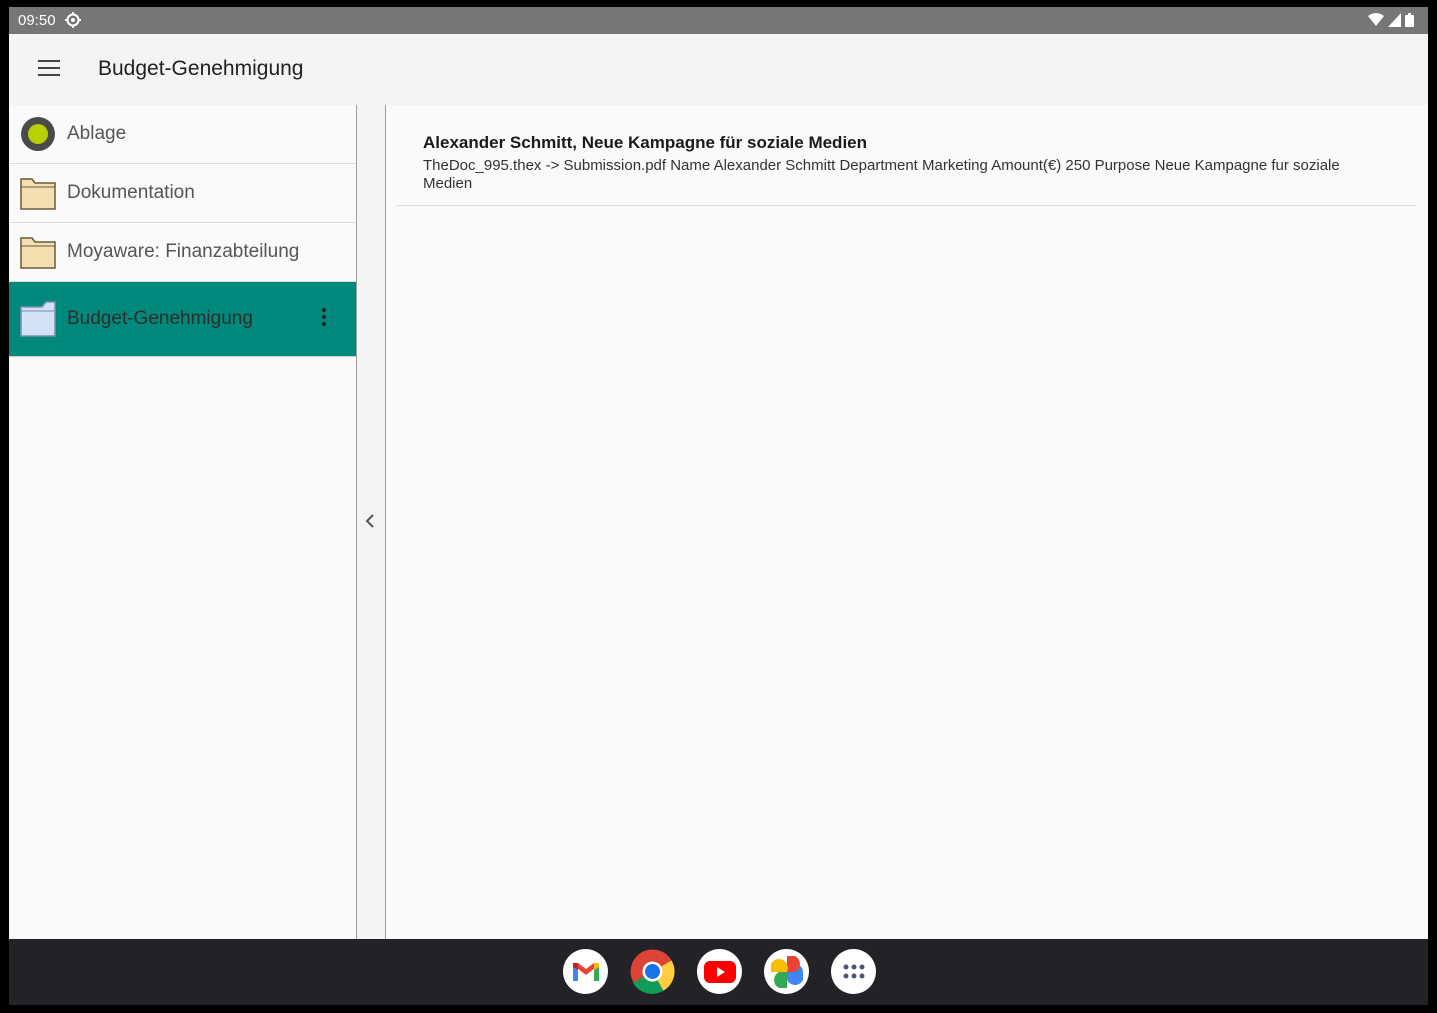  I want to click on dock-icons, so click(719, 971).